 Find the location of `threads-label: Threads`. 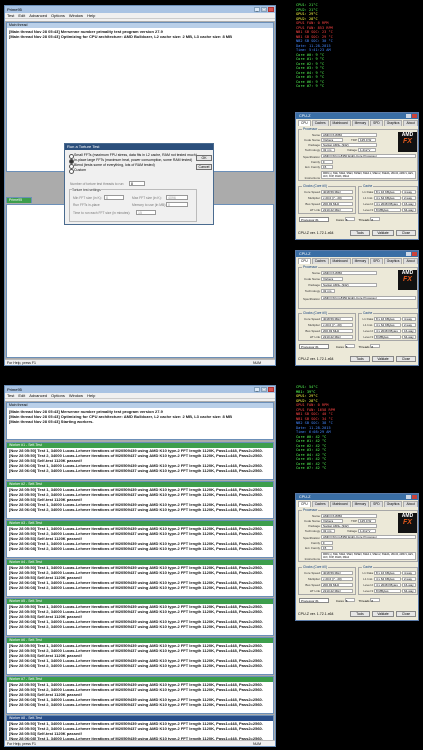

threads-label: Threads is located at coordinates (364, 347).